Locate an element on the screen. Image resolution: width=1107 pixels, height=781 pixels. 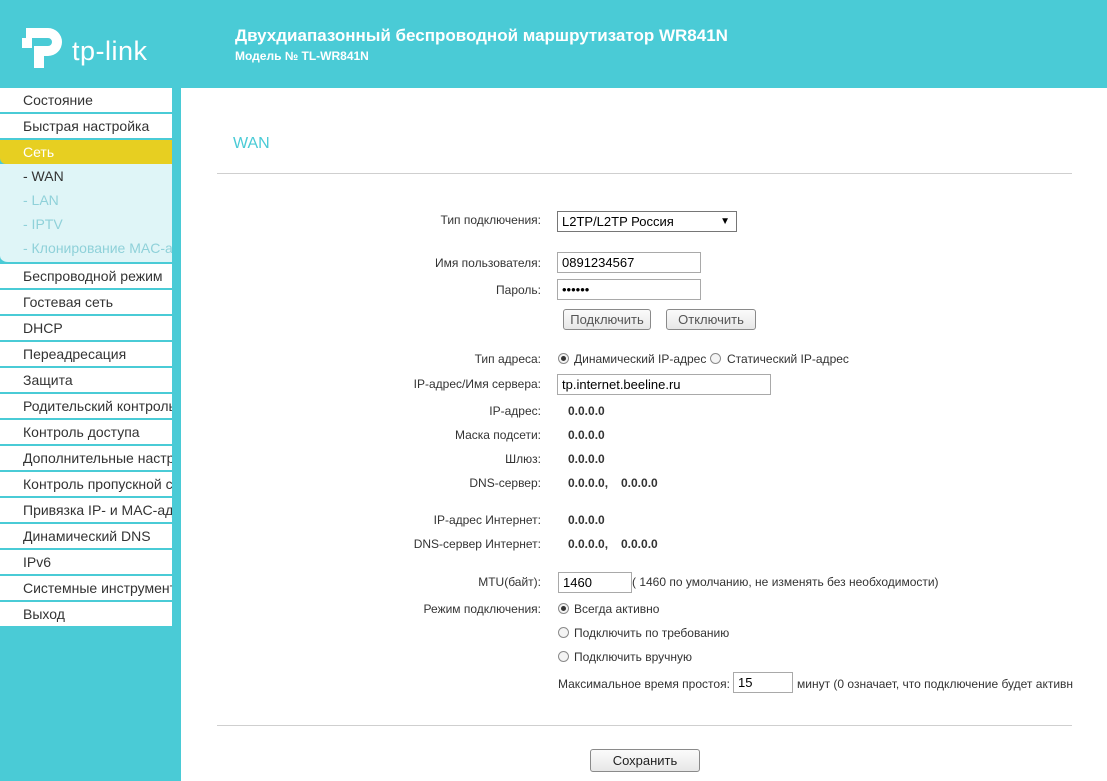
addr-static-label: Статический IP-адрес is located at coordinates (788, 359).